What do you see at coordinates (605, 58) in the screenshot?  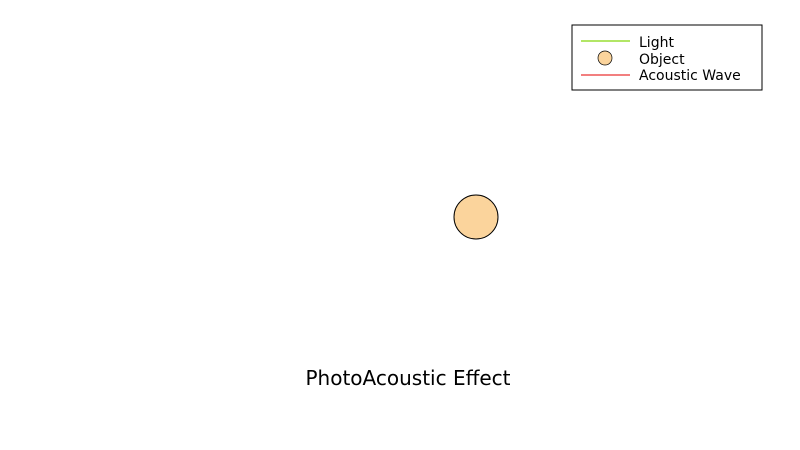 I see `legend-object-swatch` at bounding box center [605, 58].